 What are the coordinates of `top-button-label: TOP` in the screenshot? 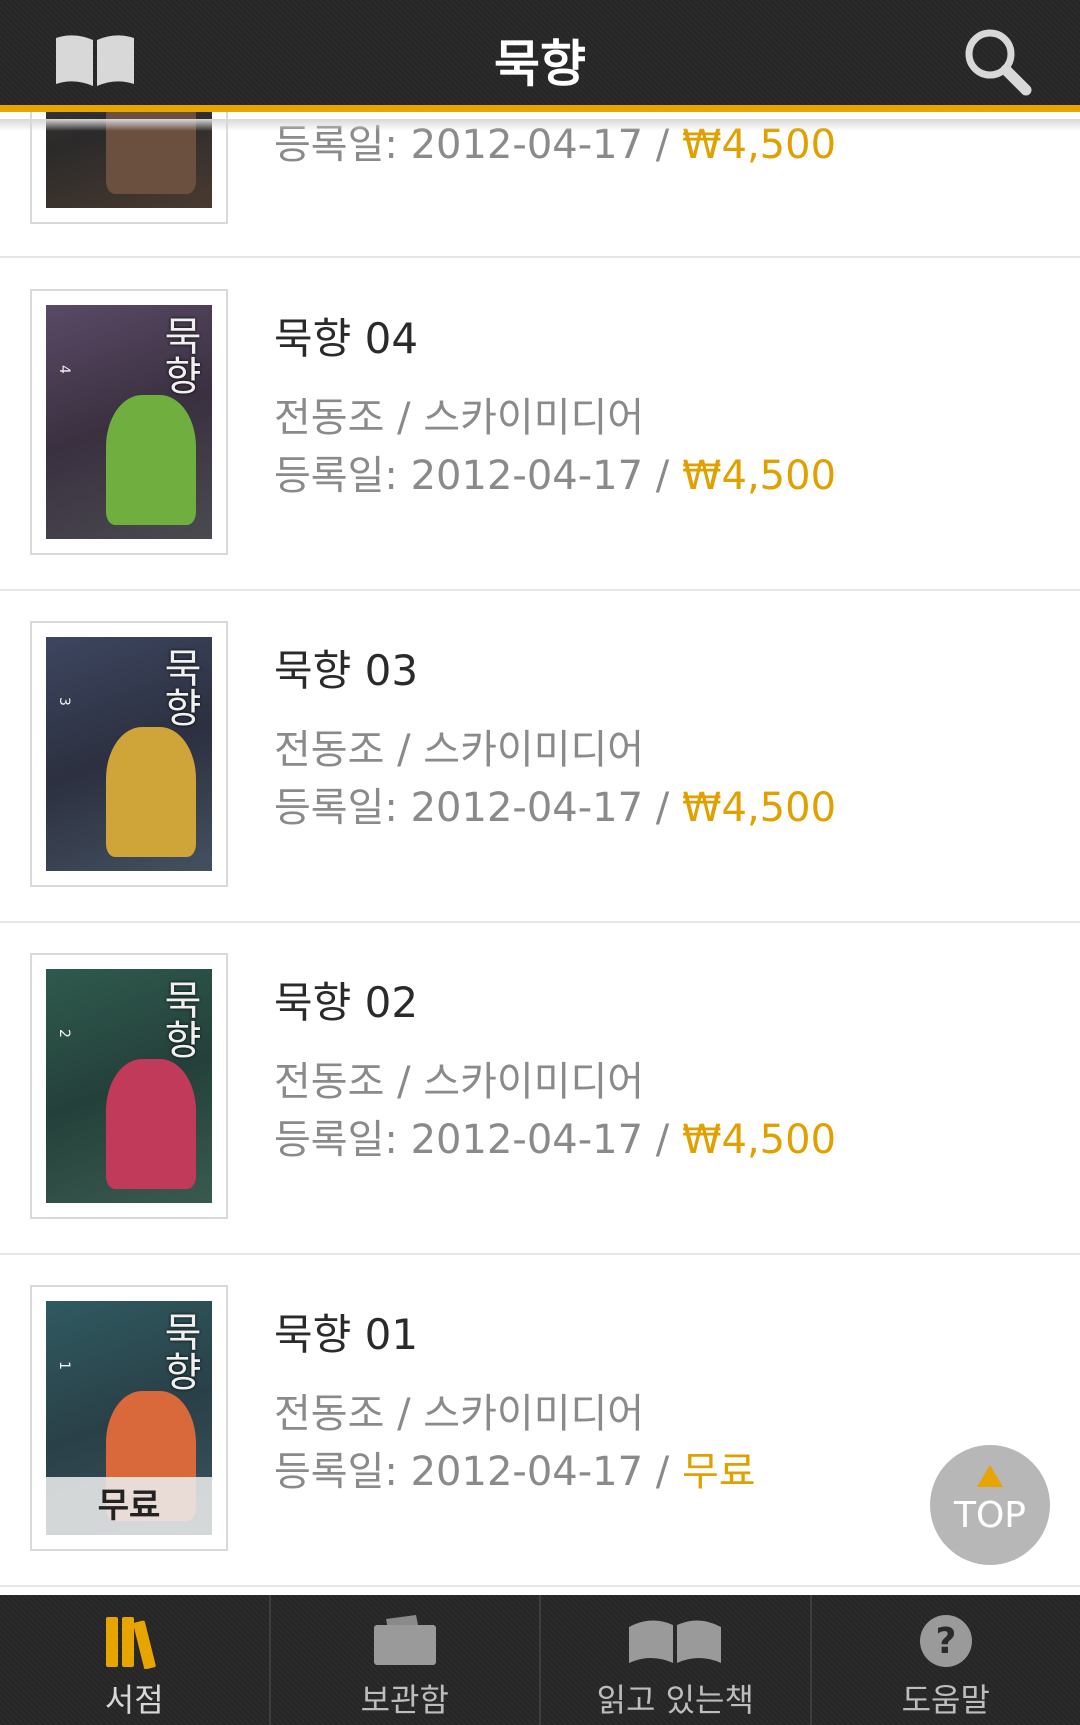 It's located at (990, 1515).